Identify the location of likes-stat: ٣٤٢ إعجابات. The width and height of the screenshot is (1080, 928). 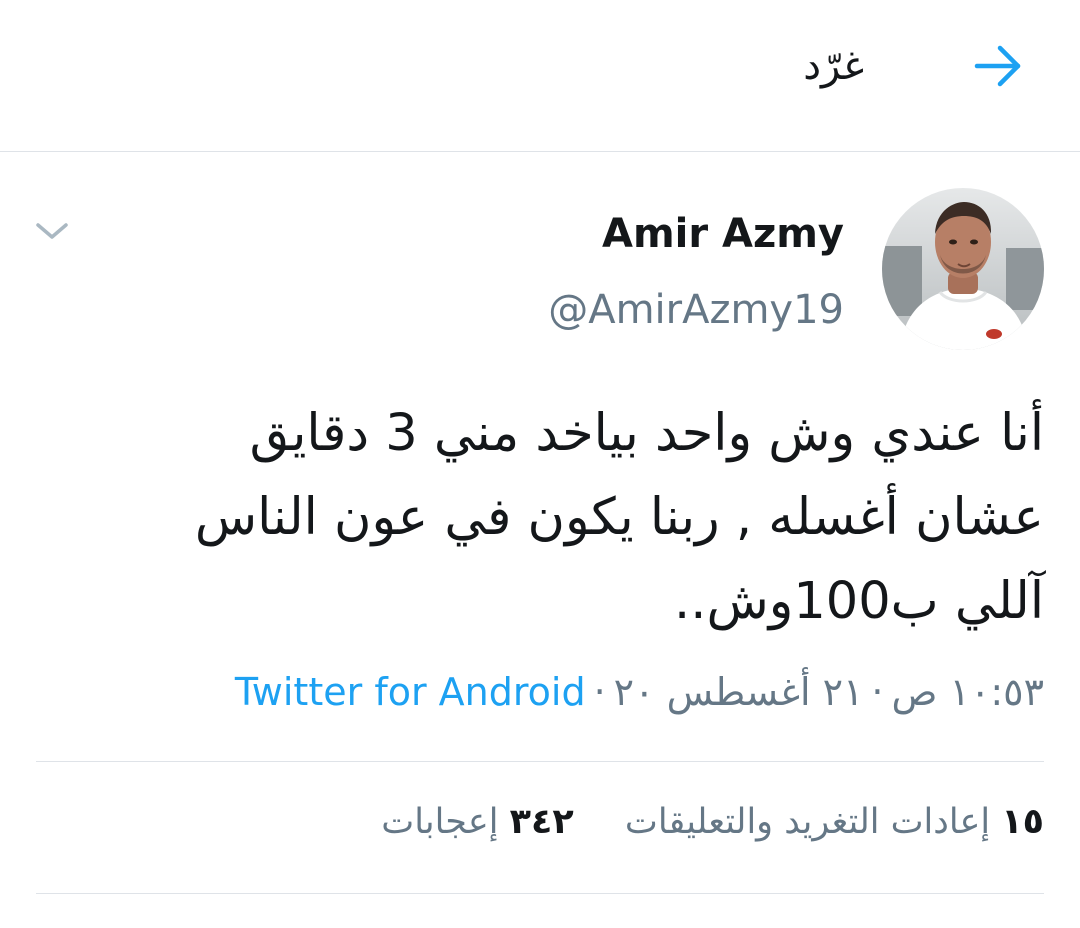
(477, 822).